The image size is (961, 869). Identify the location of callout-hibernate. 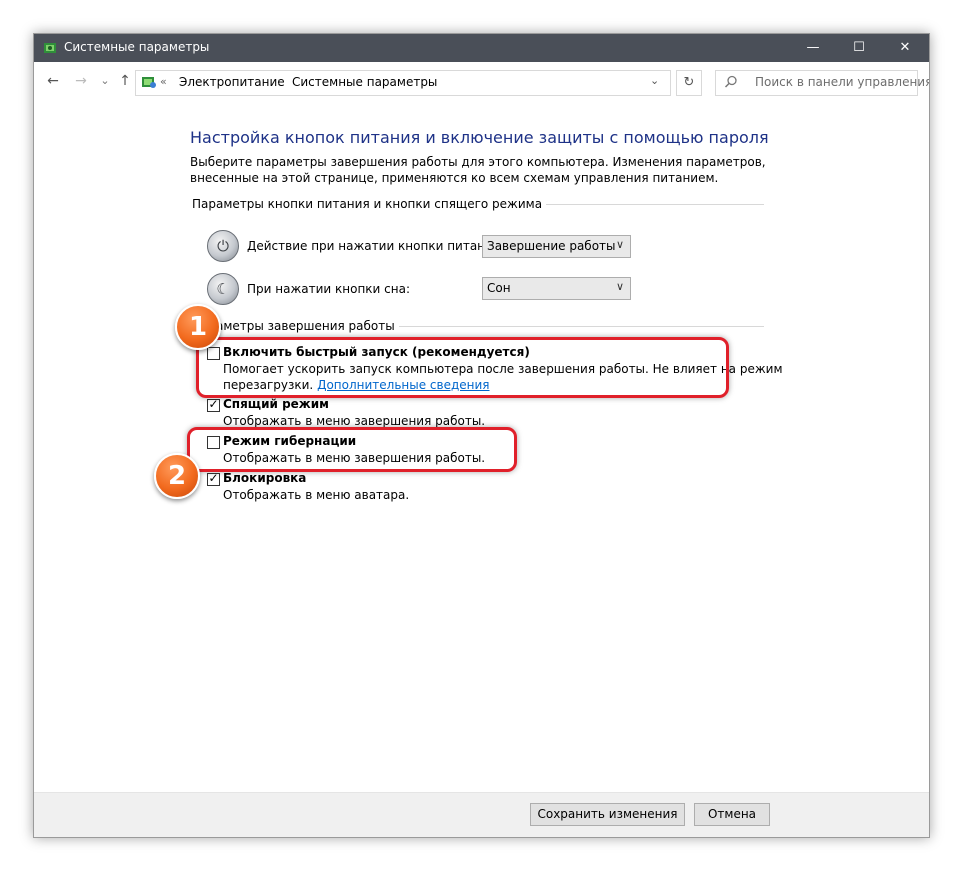
(352, 449).